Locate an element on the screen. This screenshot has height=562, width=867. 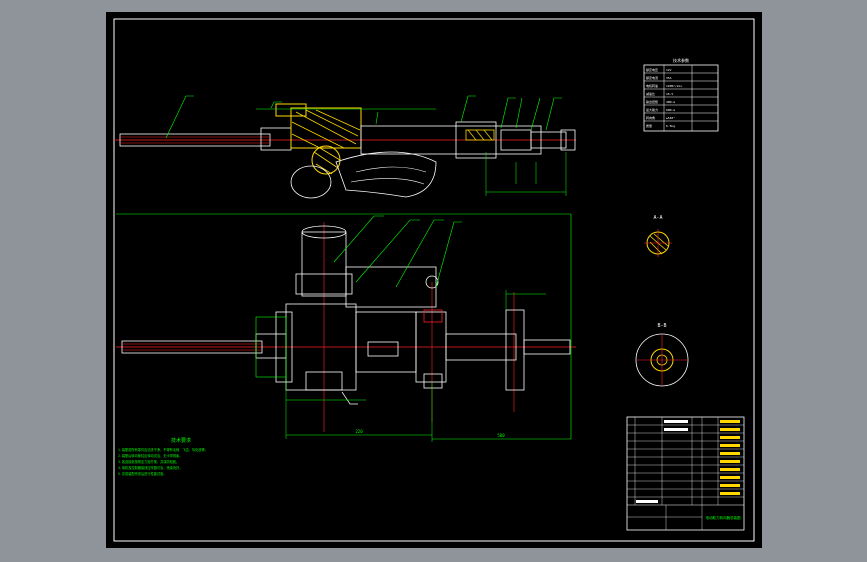
top-motor is located at coordinates (311, 182).